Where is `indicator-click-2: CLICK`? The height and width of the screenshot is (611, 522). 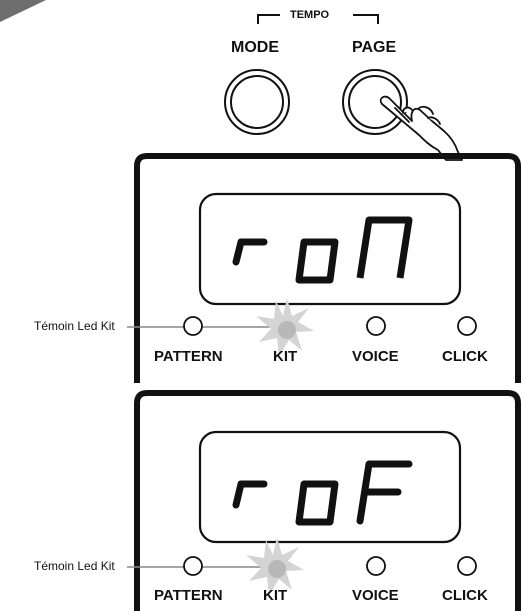
indicator-click-2: CLICK is located at coordinates (465, 595).